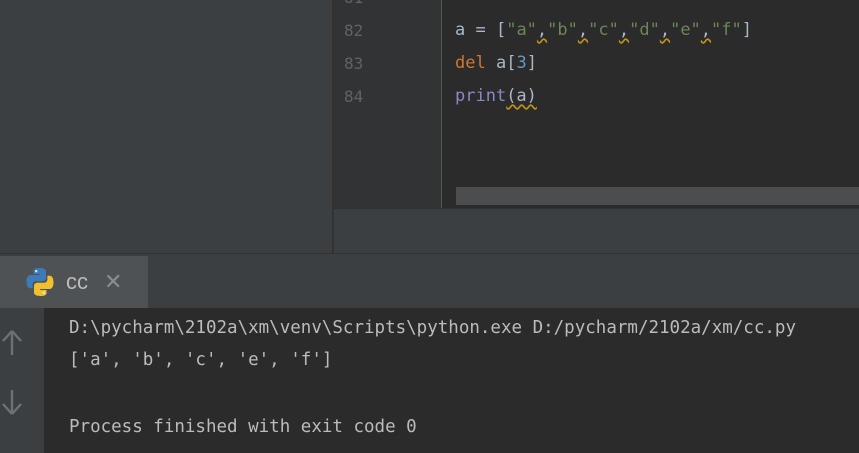 Image resolution: width=859 pixels, height=453 pixels. What do you see at coordinates (354, 96) in the screenshot?
I see `line-number: 84` at bounding box center [354, 96].